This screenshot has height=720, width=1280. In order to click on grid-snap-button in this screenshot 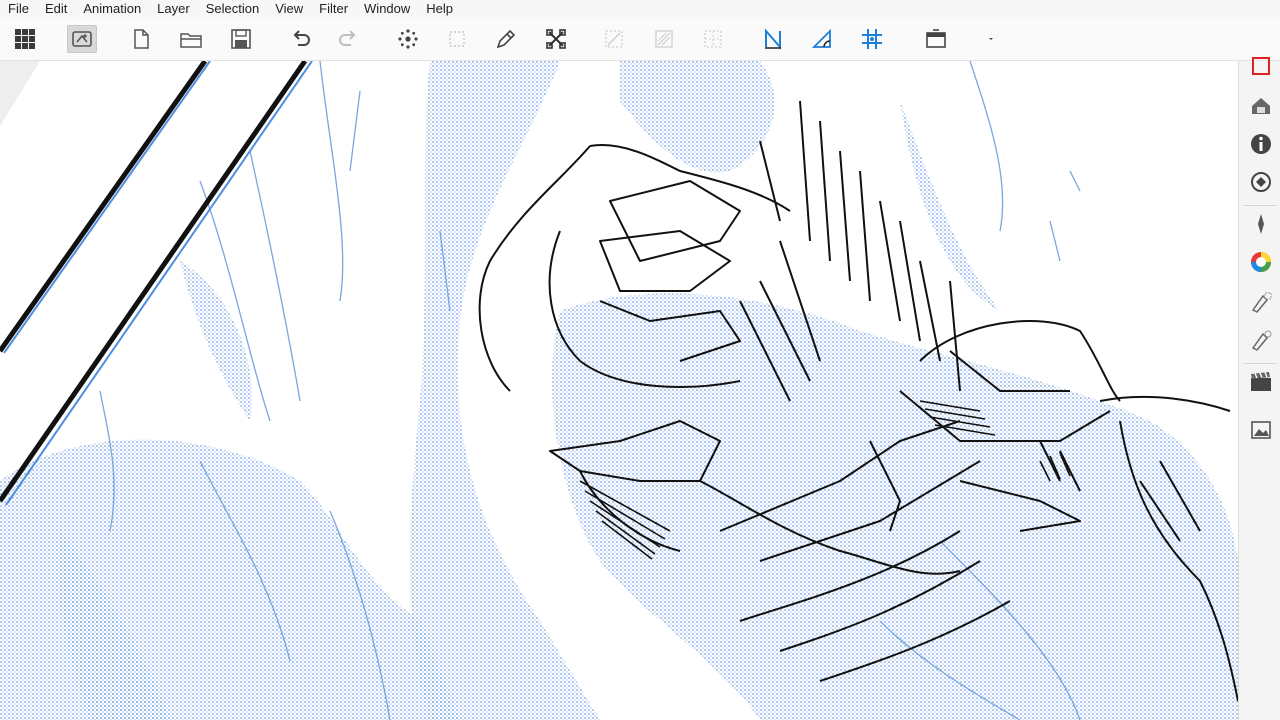, I will do `click(713, 39)`.